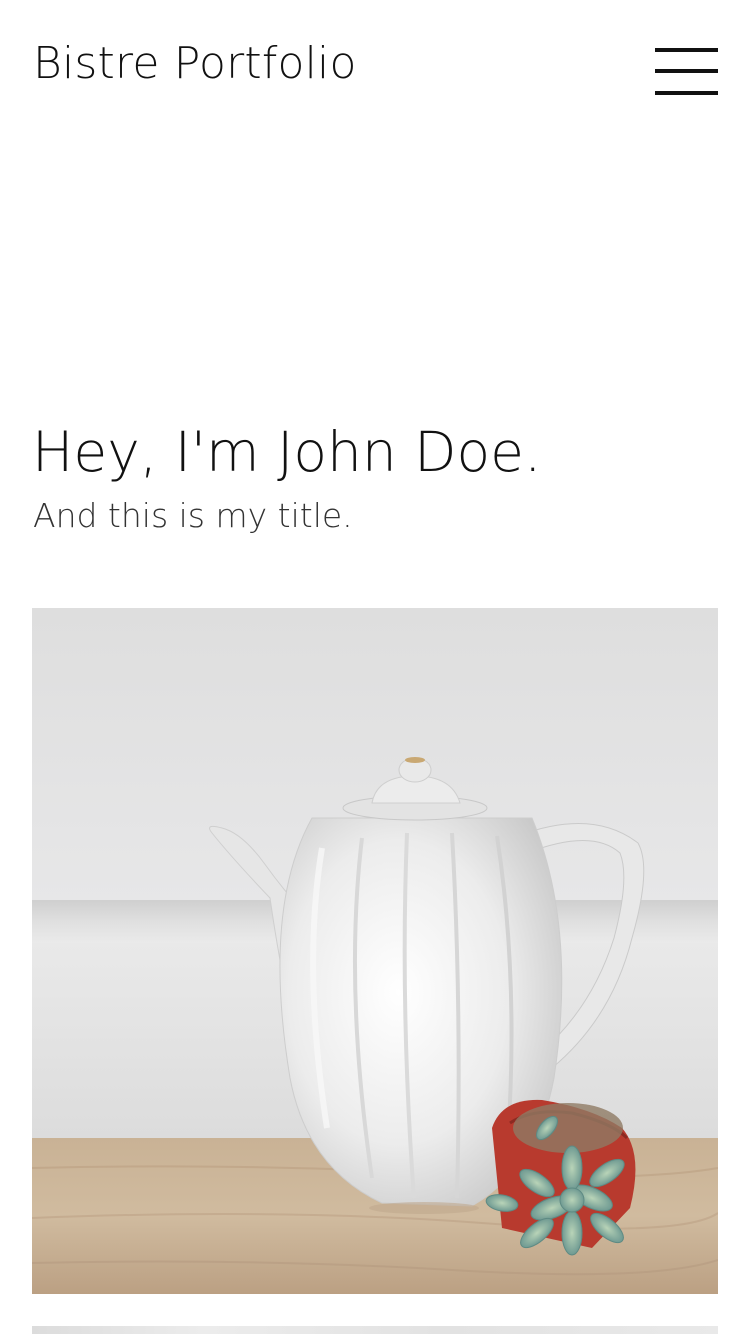 Image resolution: width=750 pixels, height=1334 pixels. What do you see at coordinates (287, 452) in the screenshot?
I see `hero-heading: Hey, I'm John Doe.` at bounding box center [287, 452].